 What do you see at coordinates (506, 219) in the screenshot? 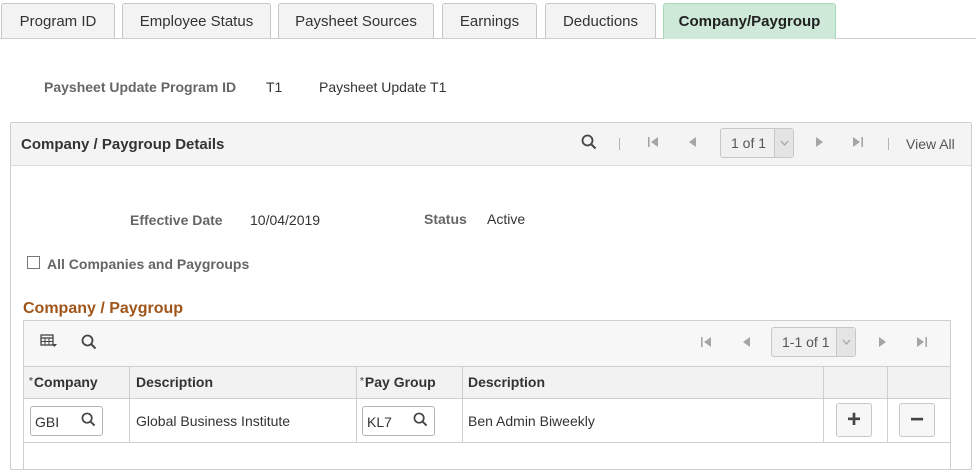
I see `status-value: Active` at bounding box center [506, 219].